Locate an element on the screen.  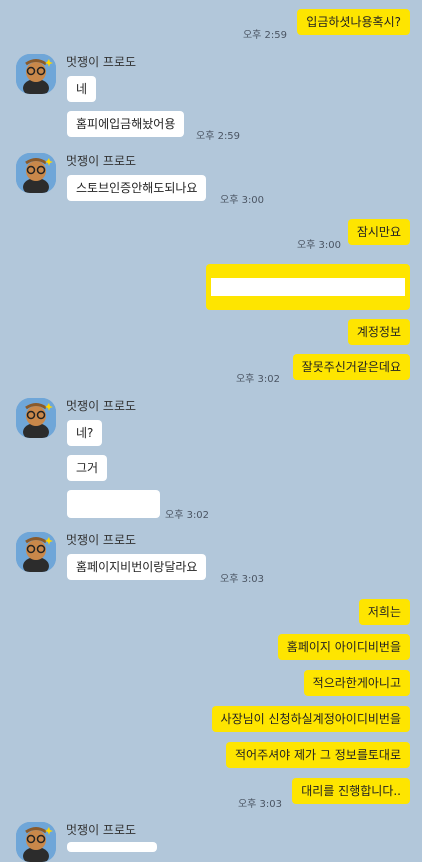
my-message: 홈페이지 아이디비번을 is located at coordinates (343, 647).